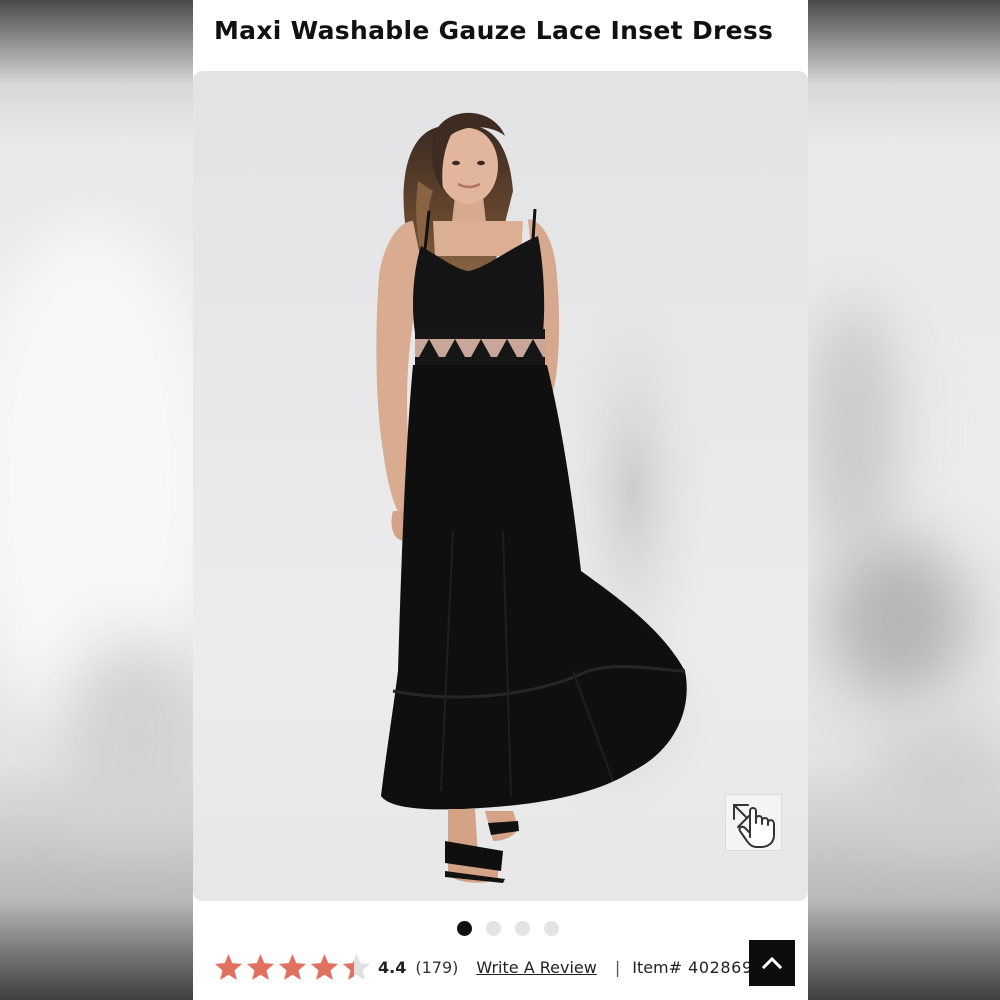 This screenshot has width=1000, height=1000. I want to click on chevron-up-icon, so click(772, 963).